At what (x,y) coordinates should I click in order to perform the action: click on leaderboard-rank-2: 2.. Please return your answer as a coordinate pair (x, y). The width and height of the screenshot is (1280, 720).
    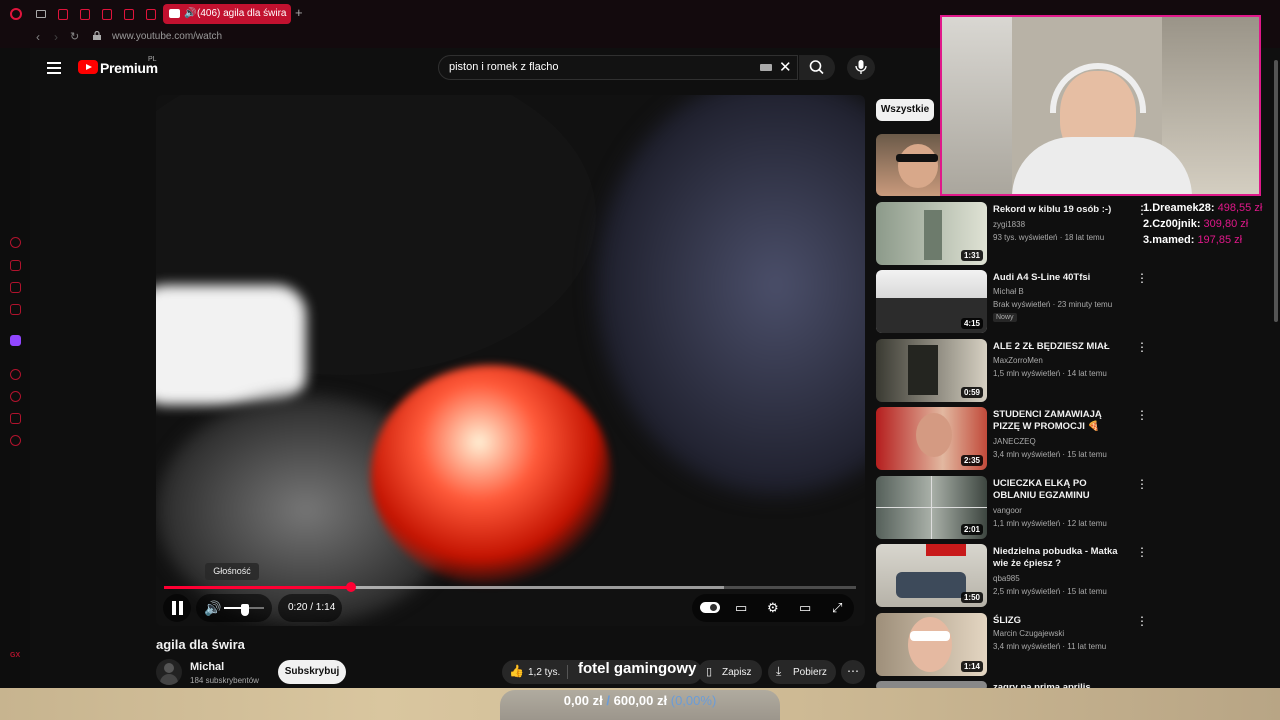
    Looking at the image, I should click on (1148, 224).